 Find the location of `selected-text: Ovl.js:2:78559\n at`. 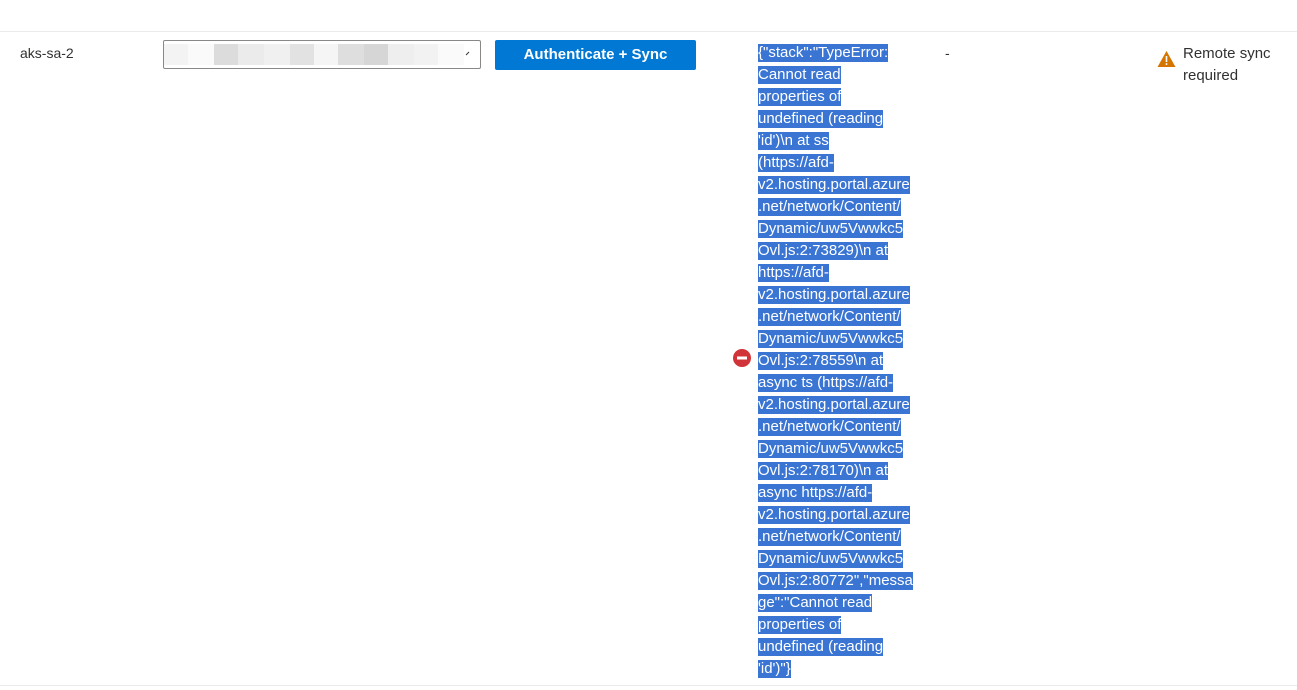

selected-text: Ovl.js:2:78559\n at is located at coordinates (821, 361).